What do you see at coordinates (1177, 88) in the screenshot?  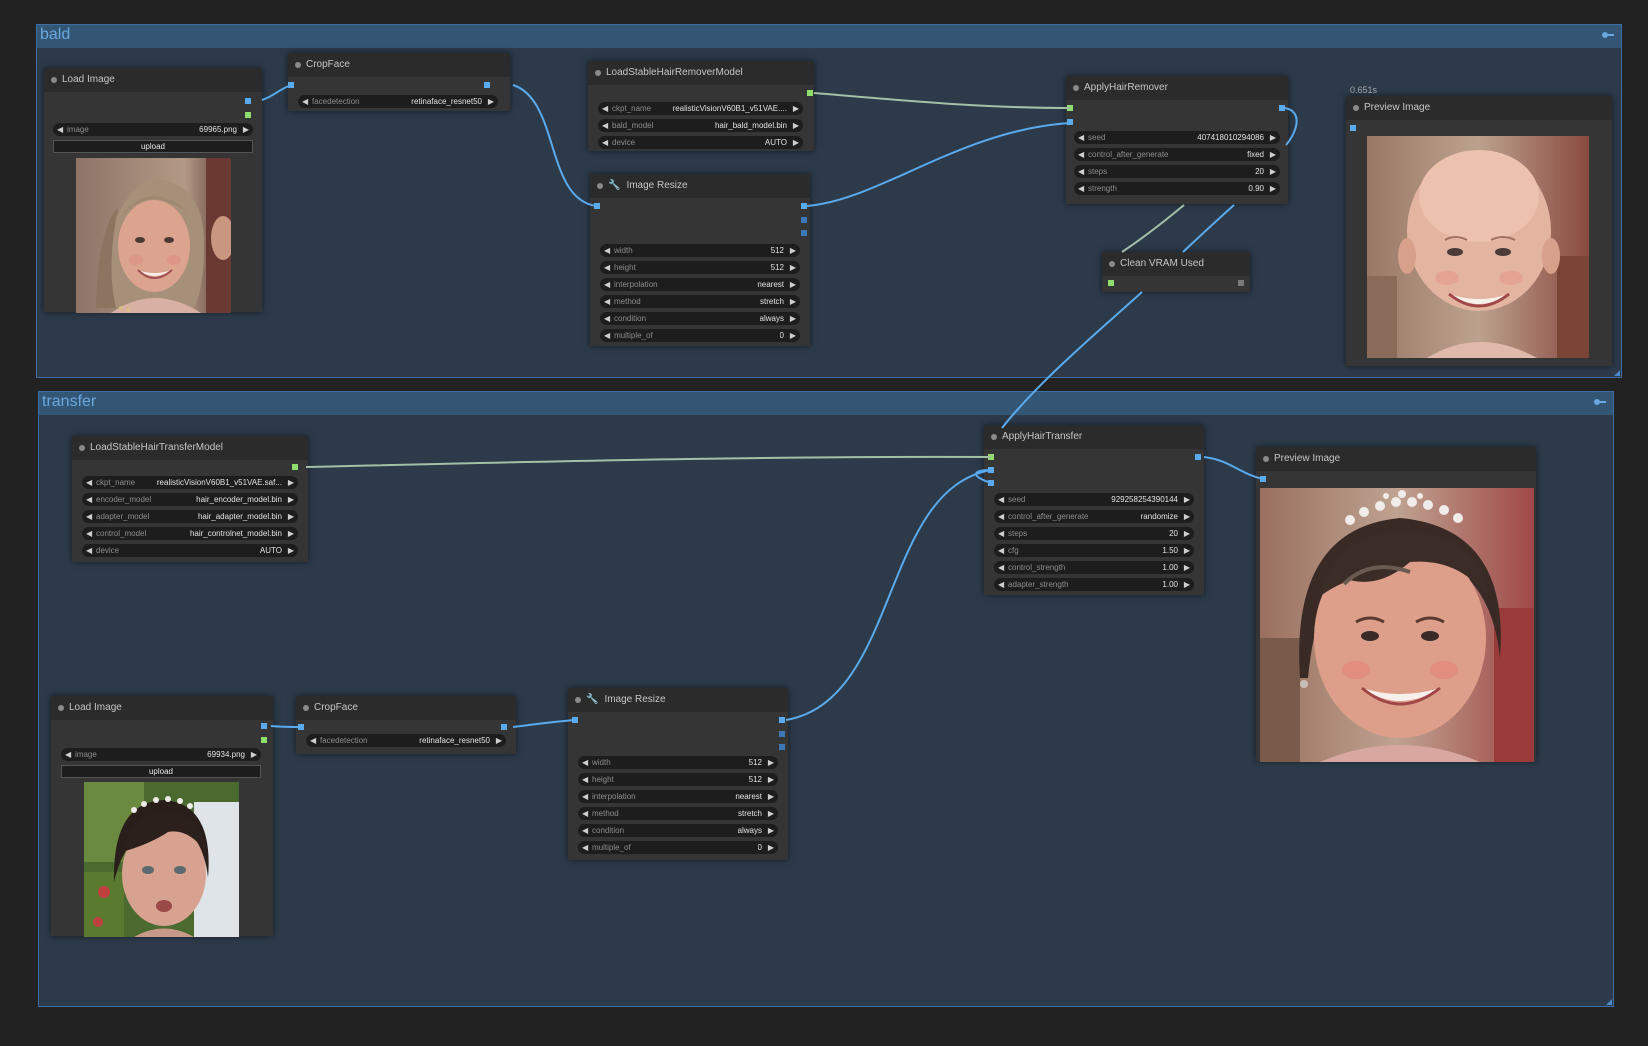 I see `node-title: ApplyHairRemover` at bounding box center [1177, 88].